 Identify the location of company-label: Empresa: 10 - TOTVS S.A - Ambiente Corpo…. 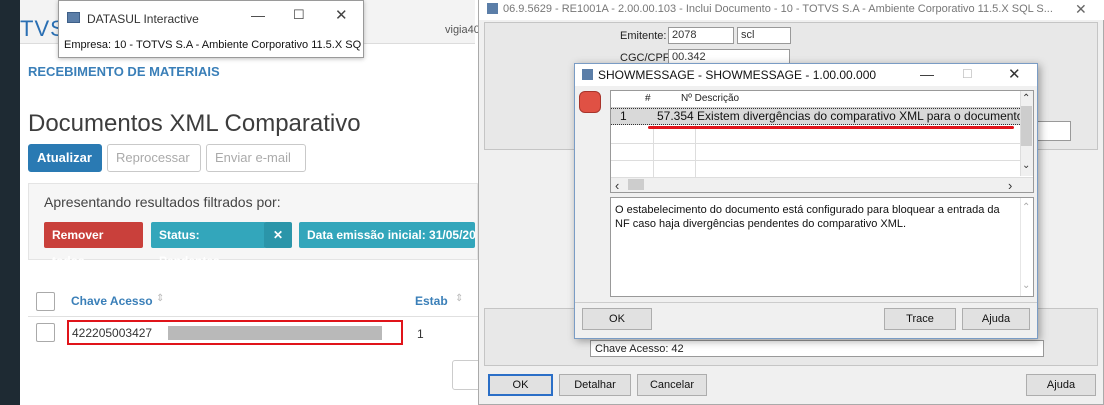
(213, 45).